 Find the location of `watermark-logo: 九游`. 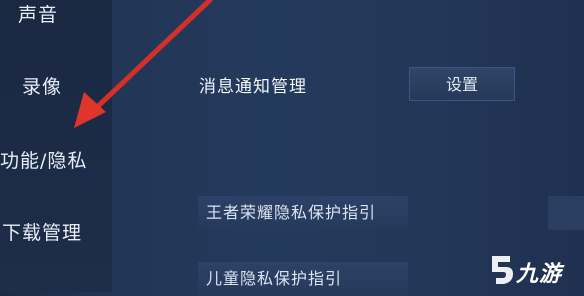

watermark-logo: 九游 is located at coordinates (533, 270).